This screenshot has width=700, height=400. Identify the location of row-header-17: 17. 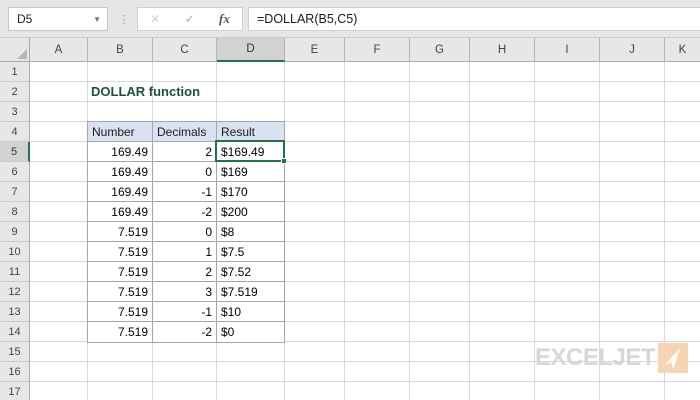
(15, 391).